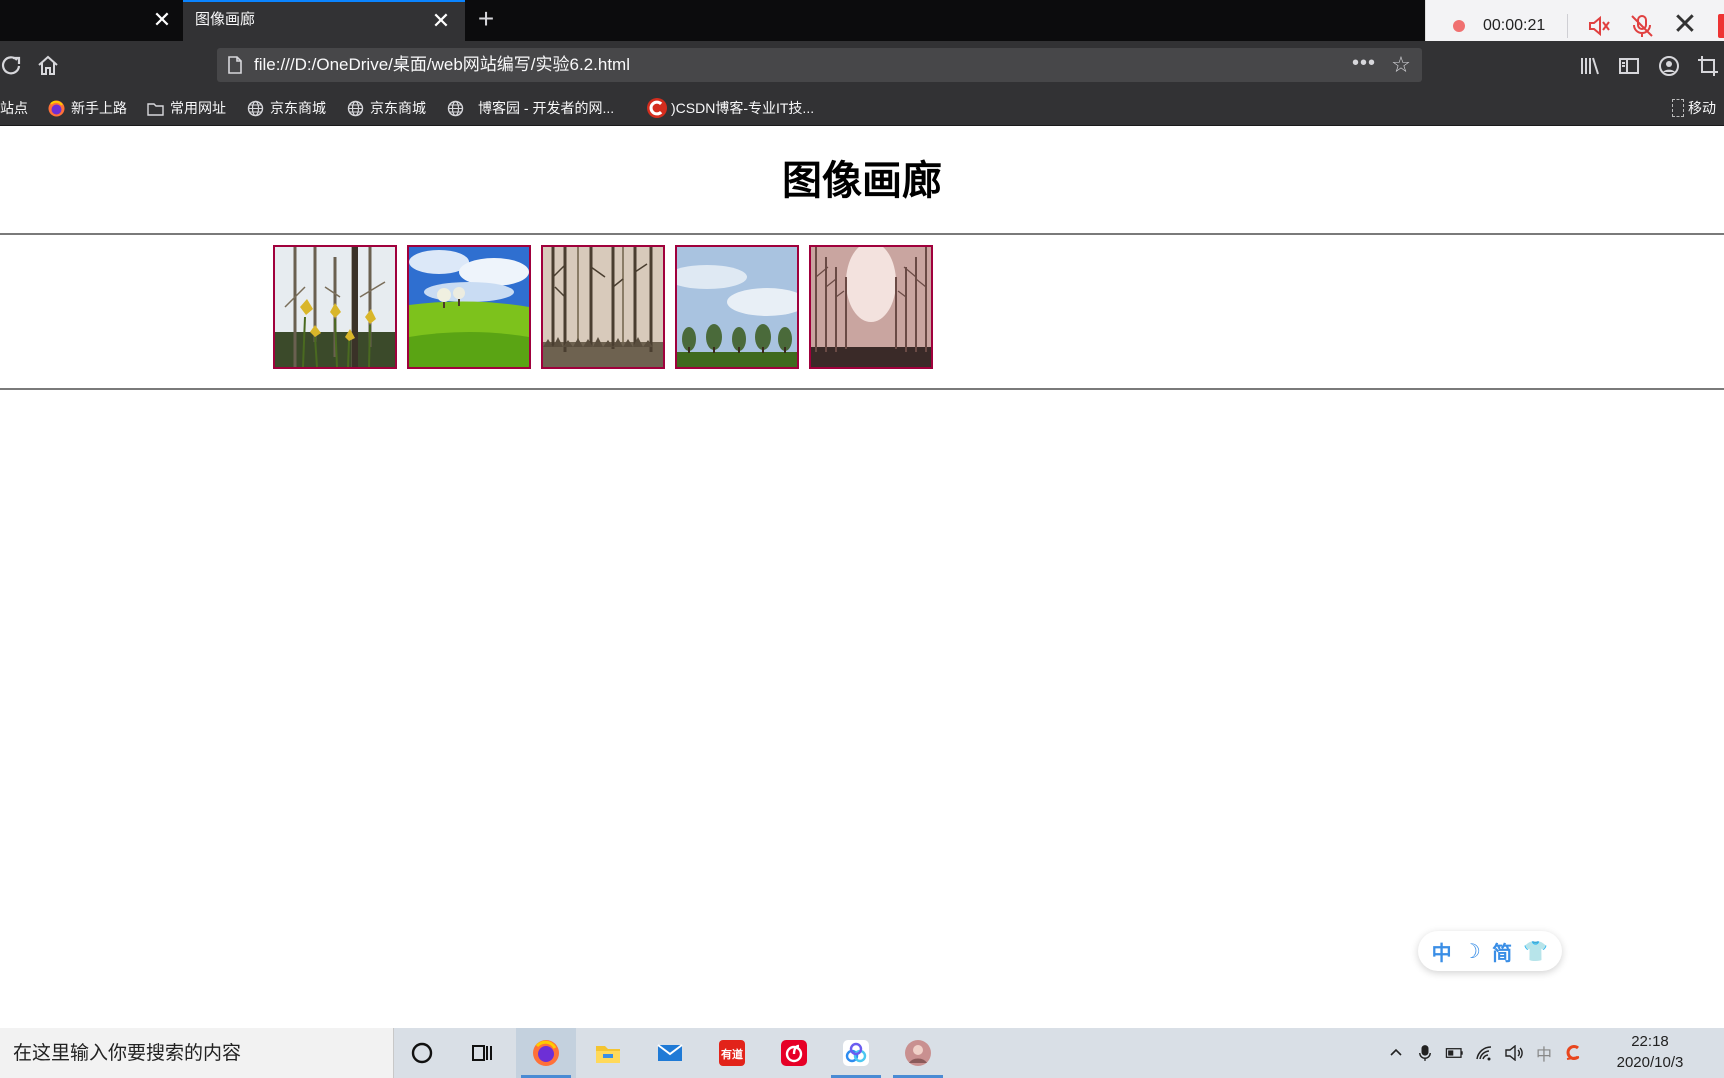  What do you see at coordinates (1455, 1053) in the screenshot?
I see `battery-icon` at bounding box center [1455, 1053].